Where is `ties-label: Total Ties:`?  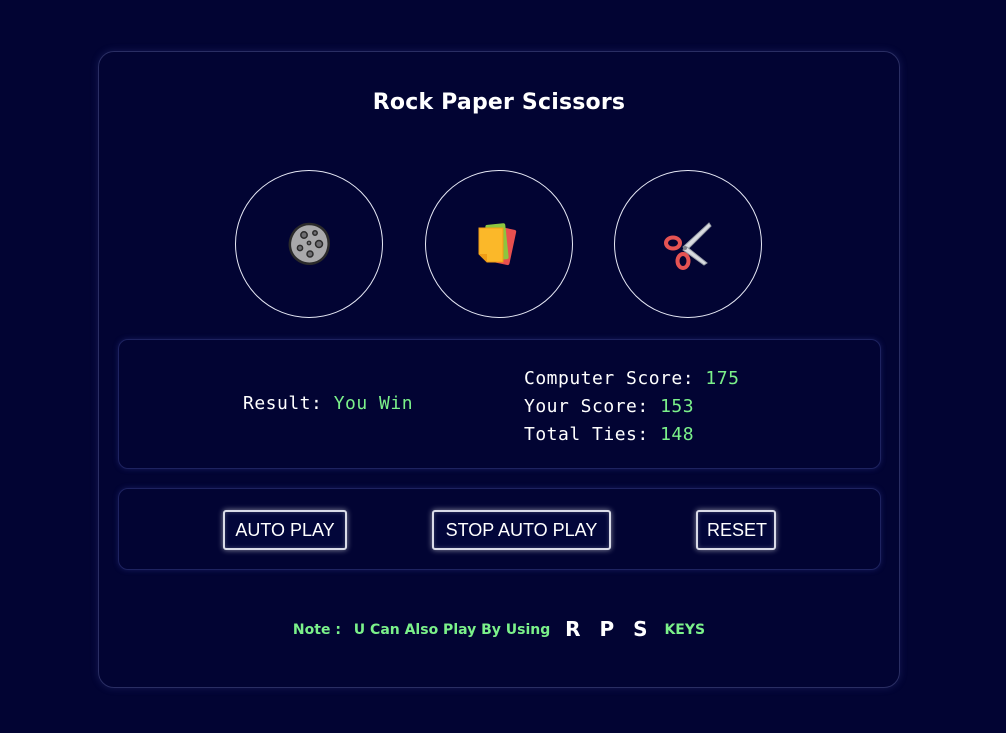
ties-label: Total Ties: is located at coordinates (586, 434).